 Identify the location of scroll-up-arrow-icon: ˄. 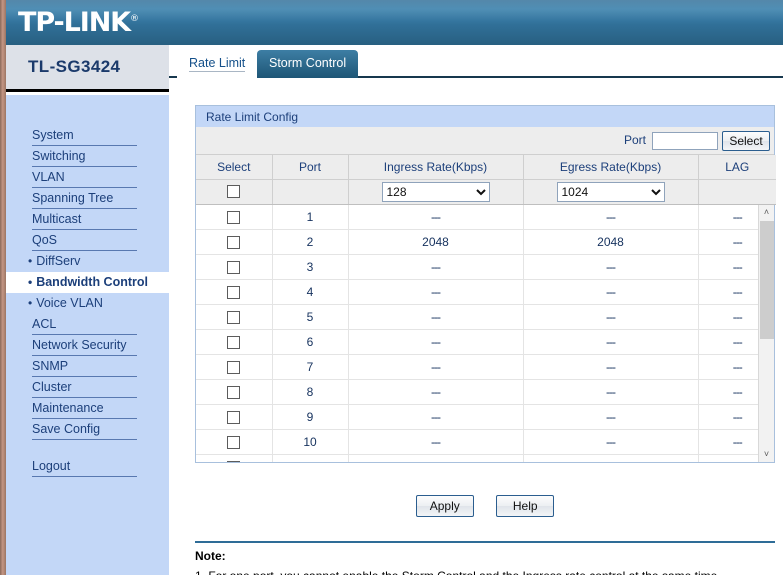
(766, 212).